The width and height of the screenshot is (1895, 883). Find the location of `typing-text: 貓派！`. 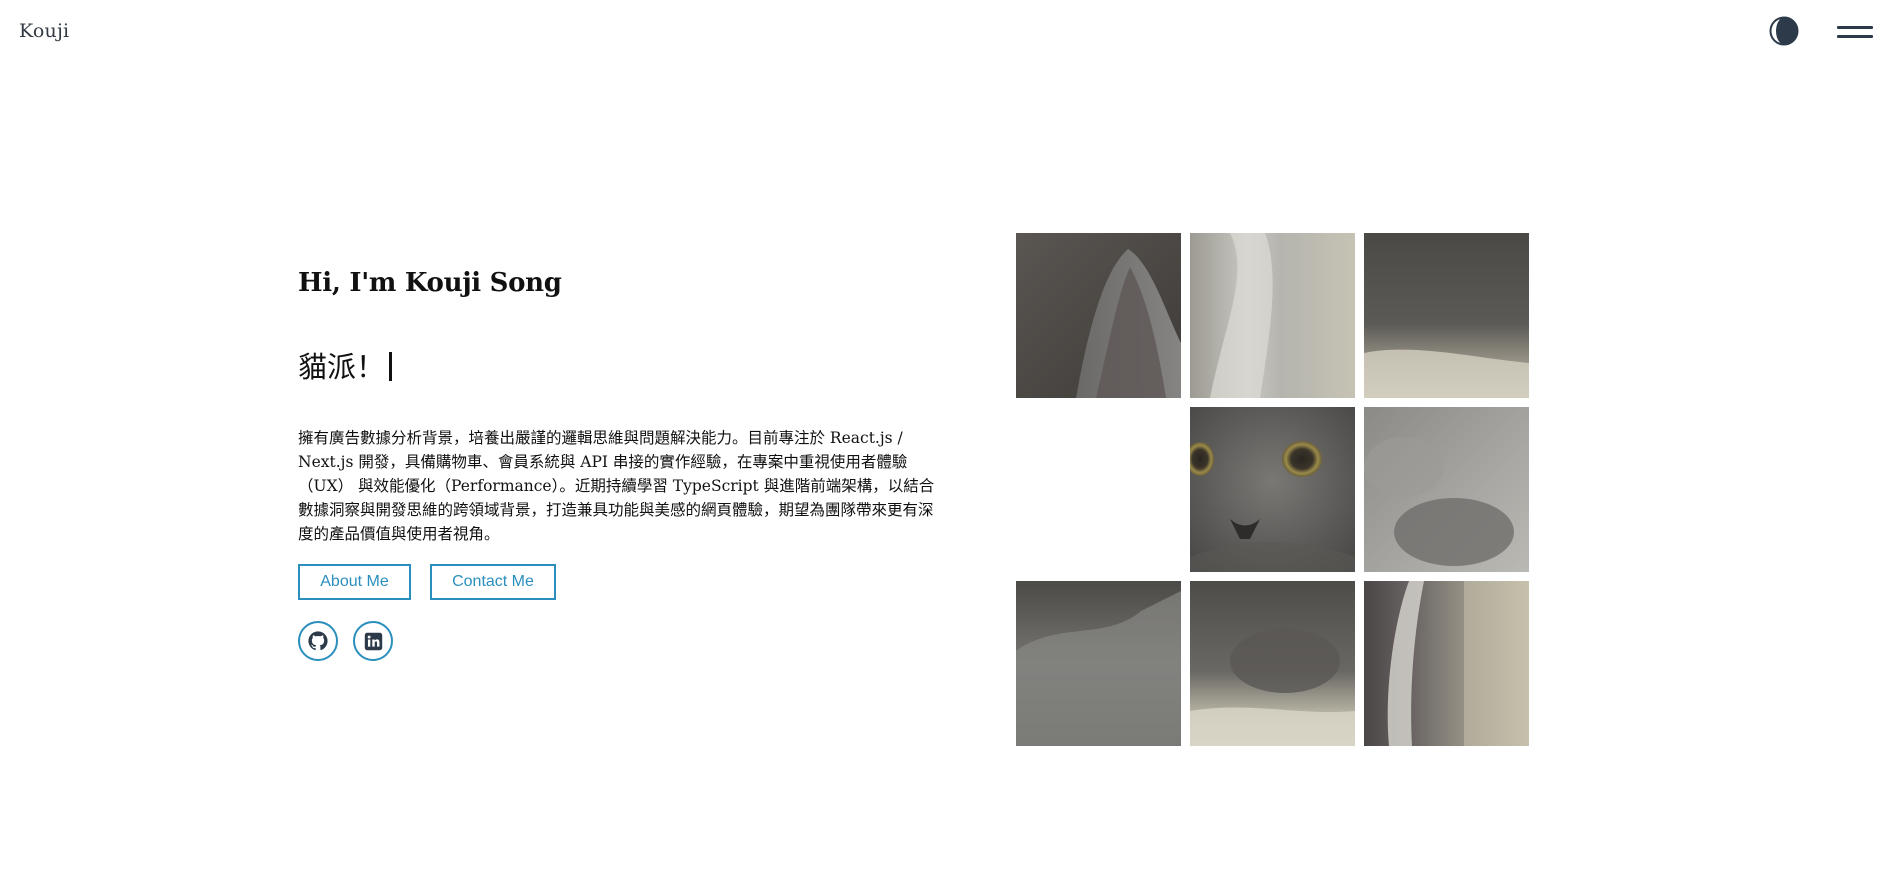

typing-text: 貓派！ is located at coordinates (342, 367).